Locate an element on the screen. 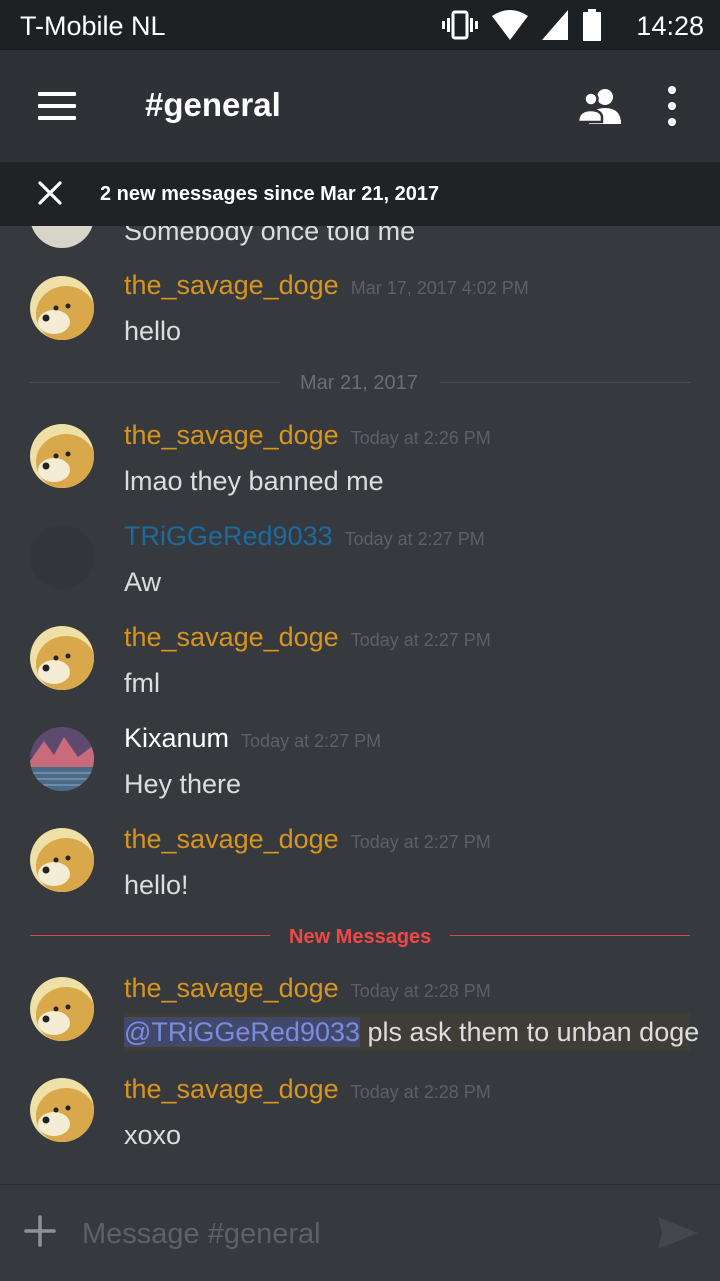 This screenshot has width=720, height=1281. channel-title: #general is located at coordinates (213, 104).